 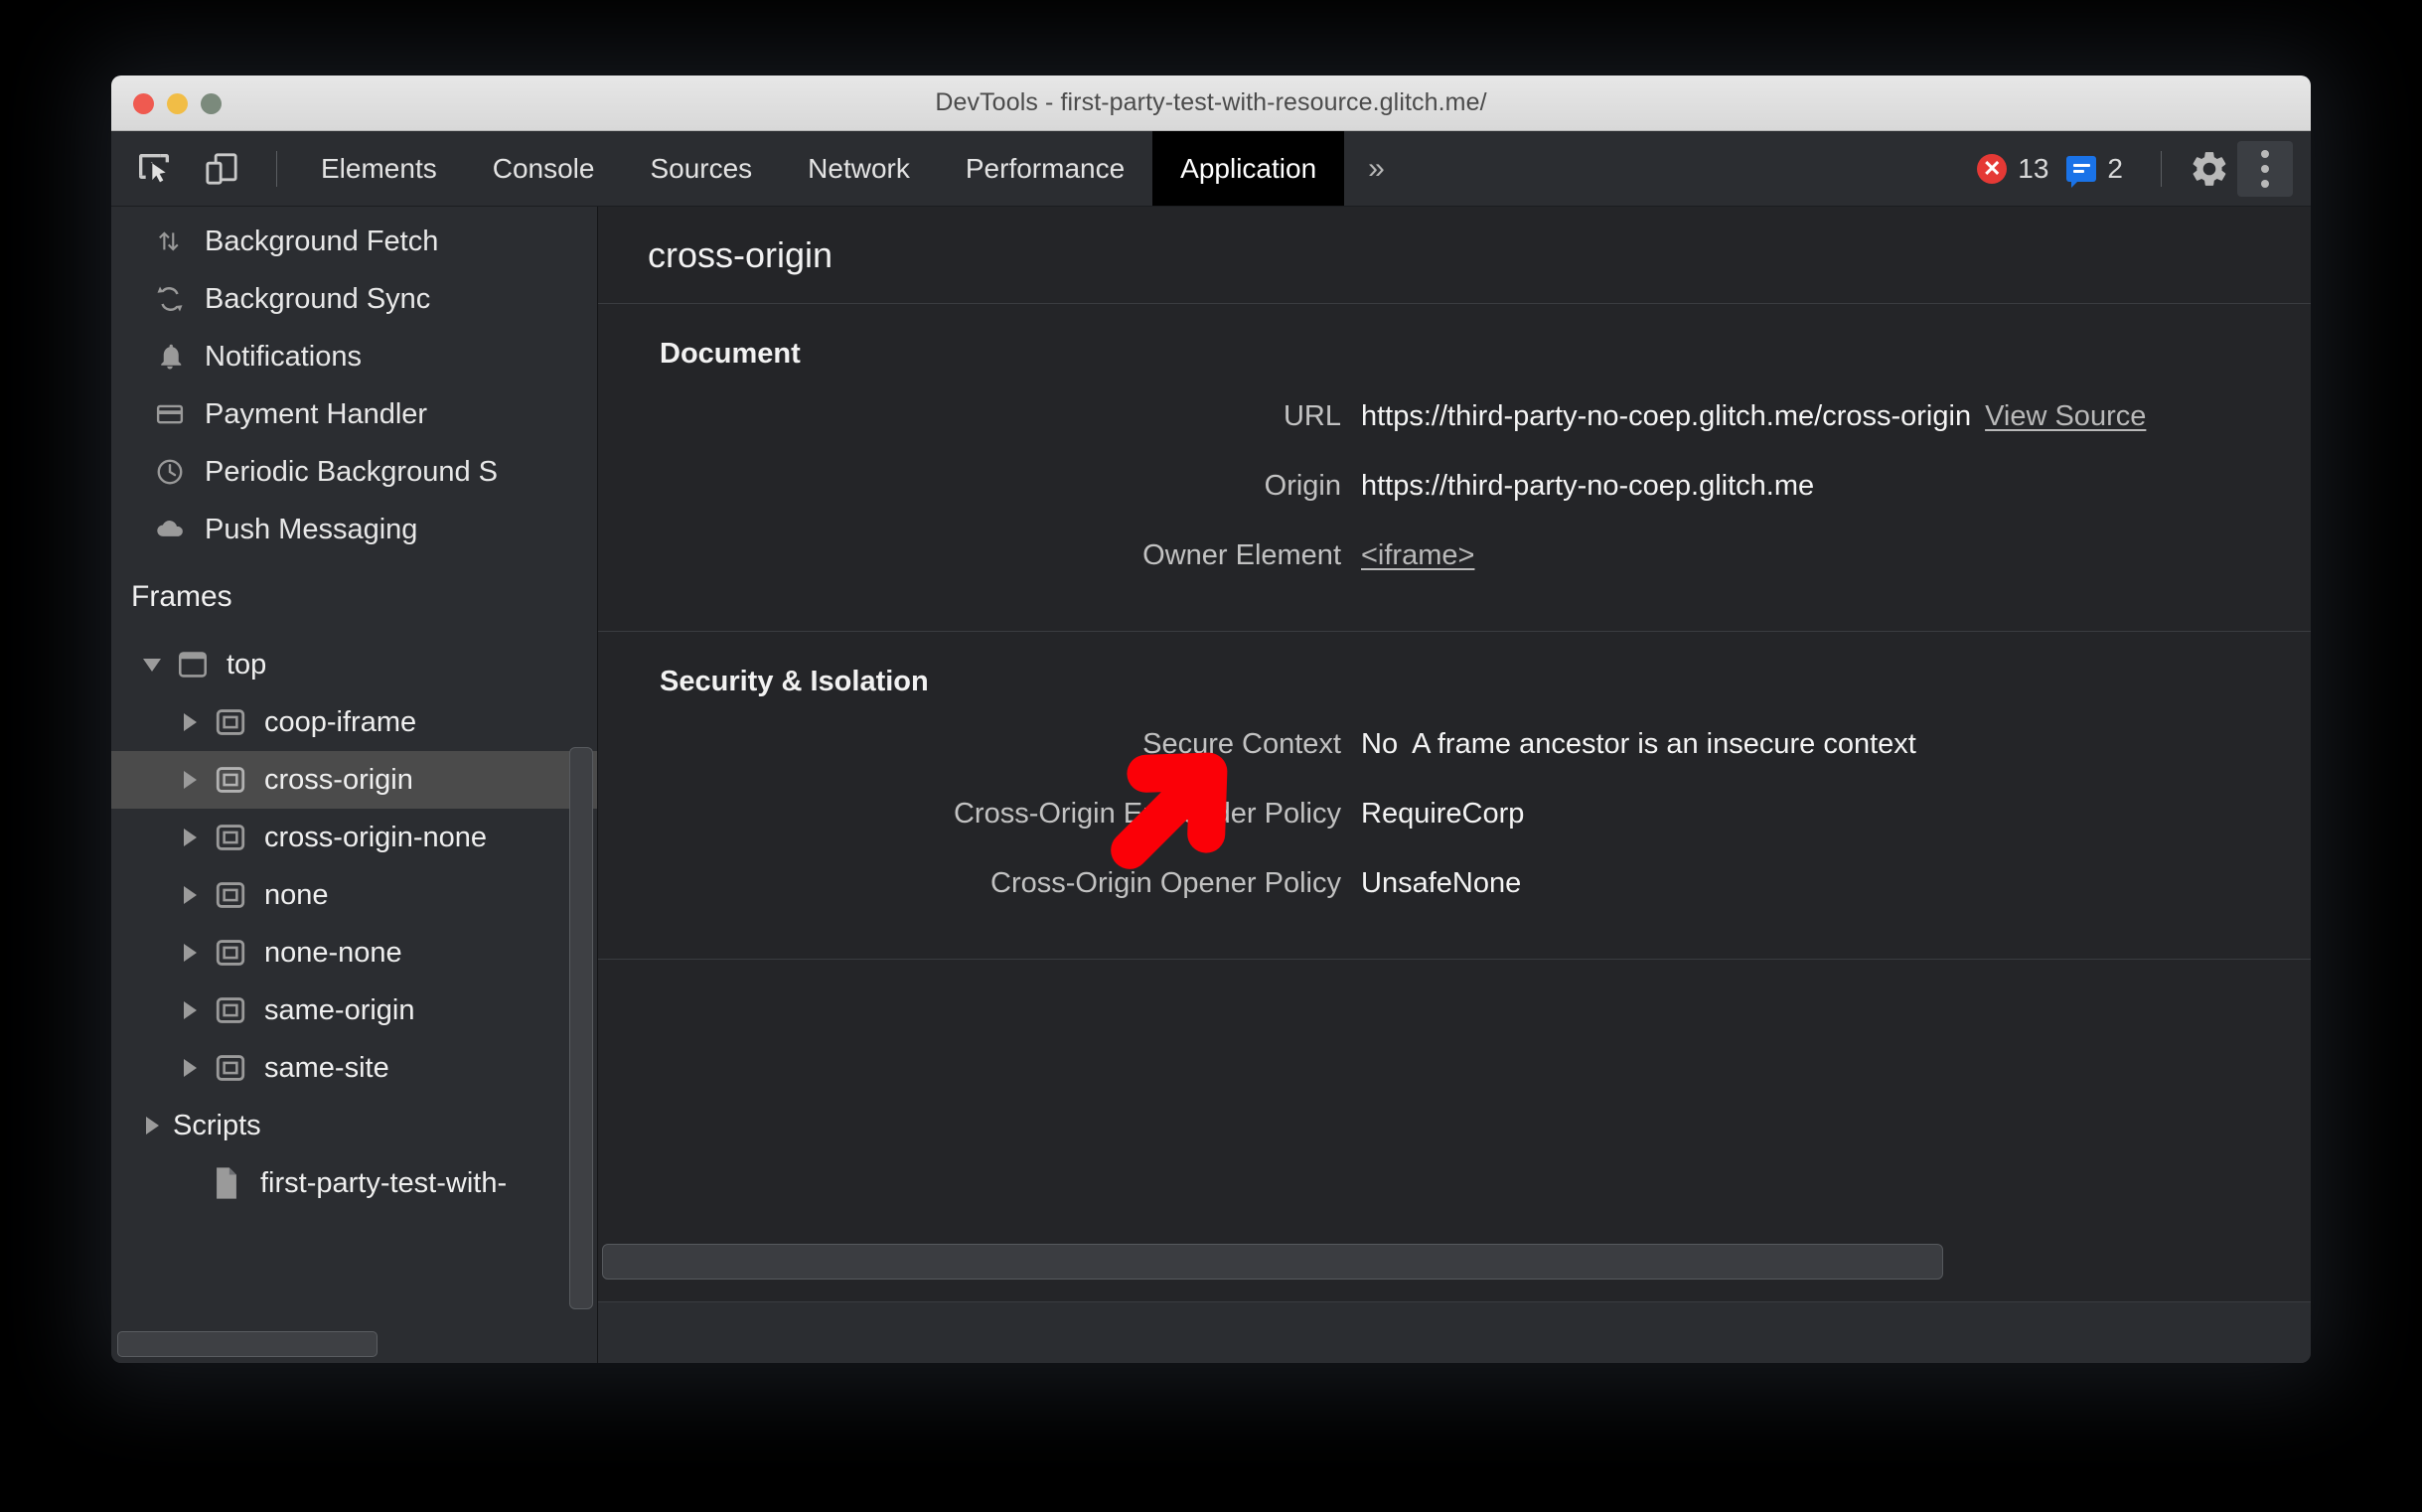 I want to click on frame-label: cross-origin-none, so click(x=376, y=837).